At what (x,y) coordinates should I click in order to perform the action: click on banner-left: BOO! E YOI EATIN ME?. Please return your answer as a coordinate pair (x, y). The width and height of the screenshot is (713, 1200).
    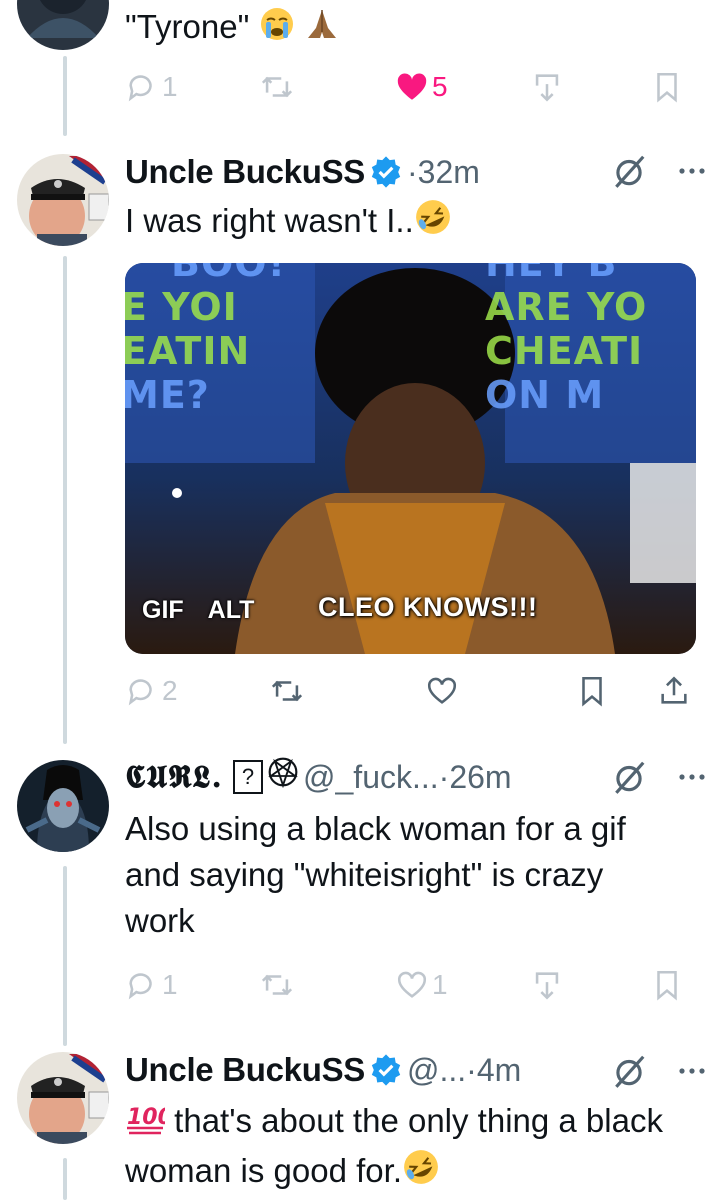
    Looking at the image, I should click on (205, 340).